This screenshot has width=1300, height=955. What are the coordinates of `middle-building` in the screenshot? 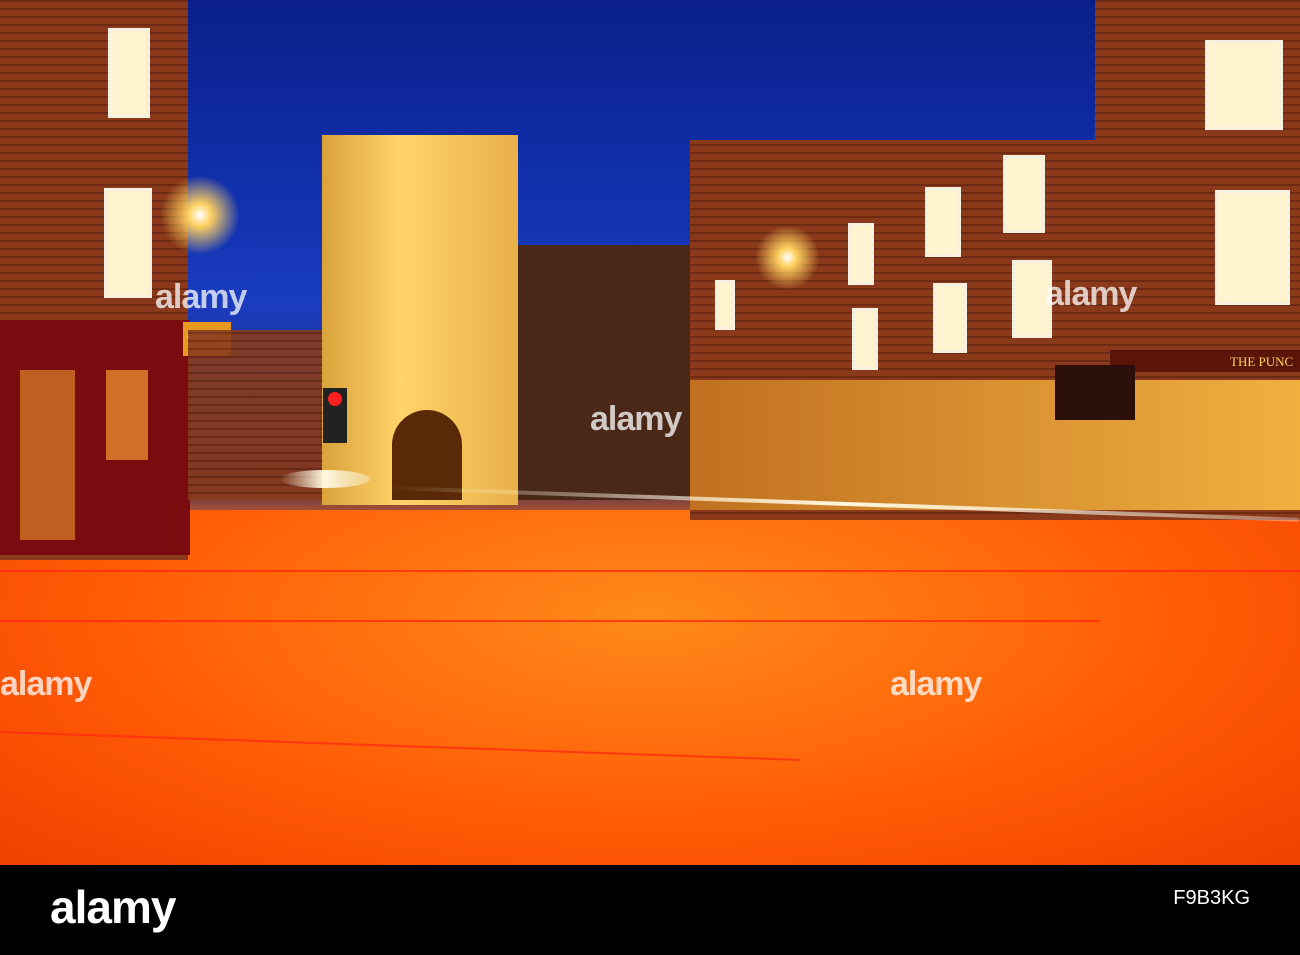 It's located at (605, 372).